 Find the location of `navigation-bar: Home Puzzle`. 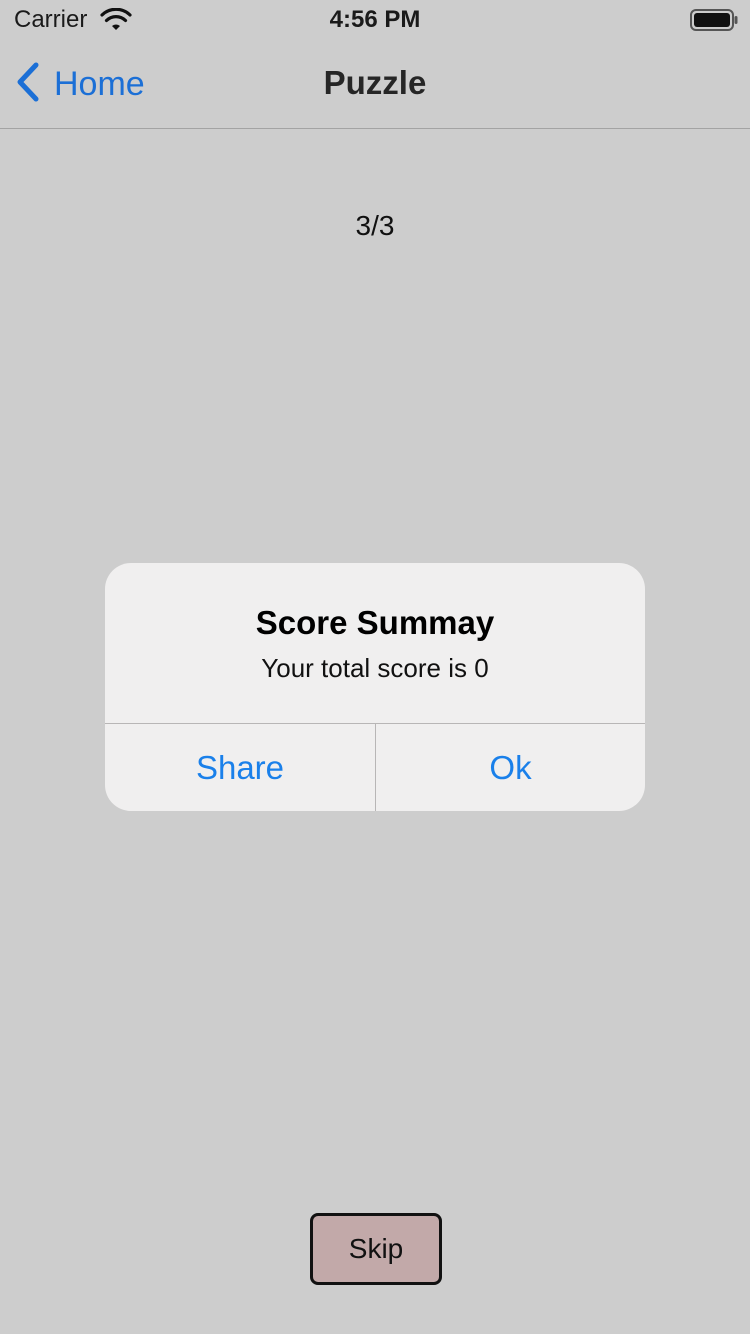

navigation-bar: Home Puzzle is located at coordinates (375, 84).